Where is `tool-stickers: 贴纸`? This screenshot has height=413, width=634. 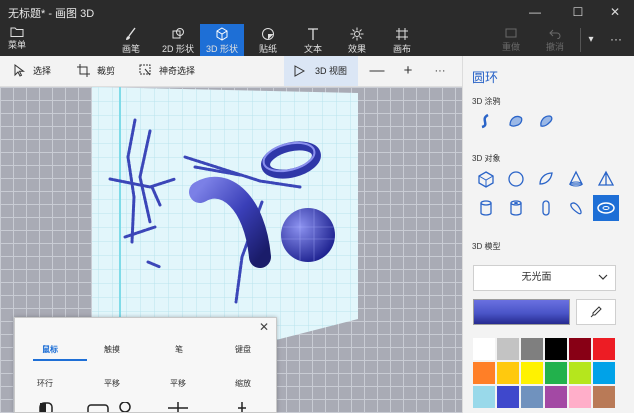 tool-stickers: 贴纸 is located at coordinates (268, 40).